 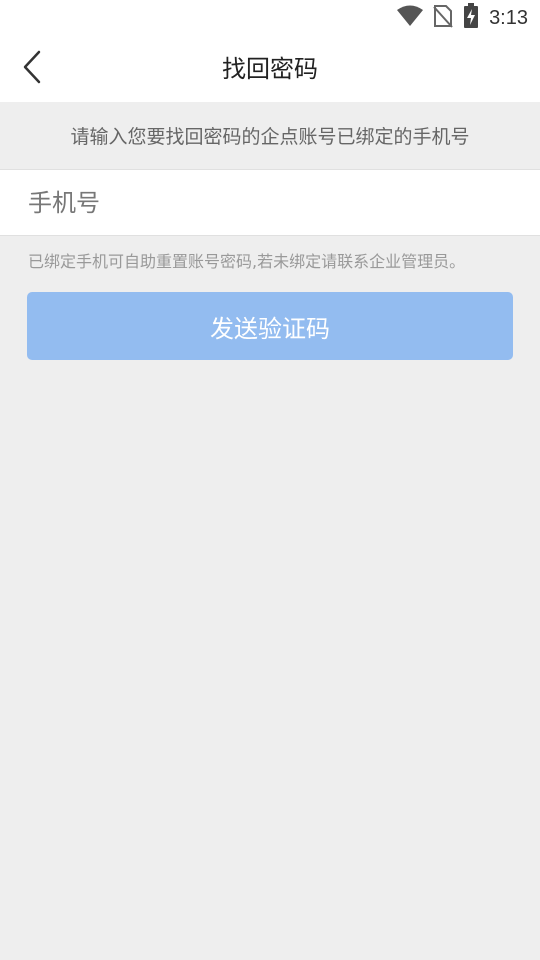 What do you see at coordinates (247, 261) in the screenshot?
I see `binding-note: 已绑定手机可自助重置账号密码,若未绑定请联系企业管理员。` at bounding box center [247, 261].